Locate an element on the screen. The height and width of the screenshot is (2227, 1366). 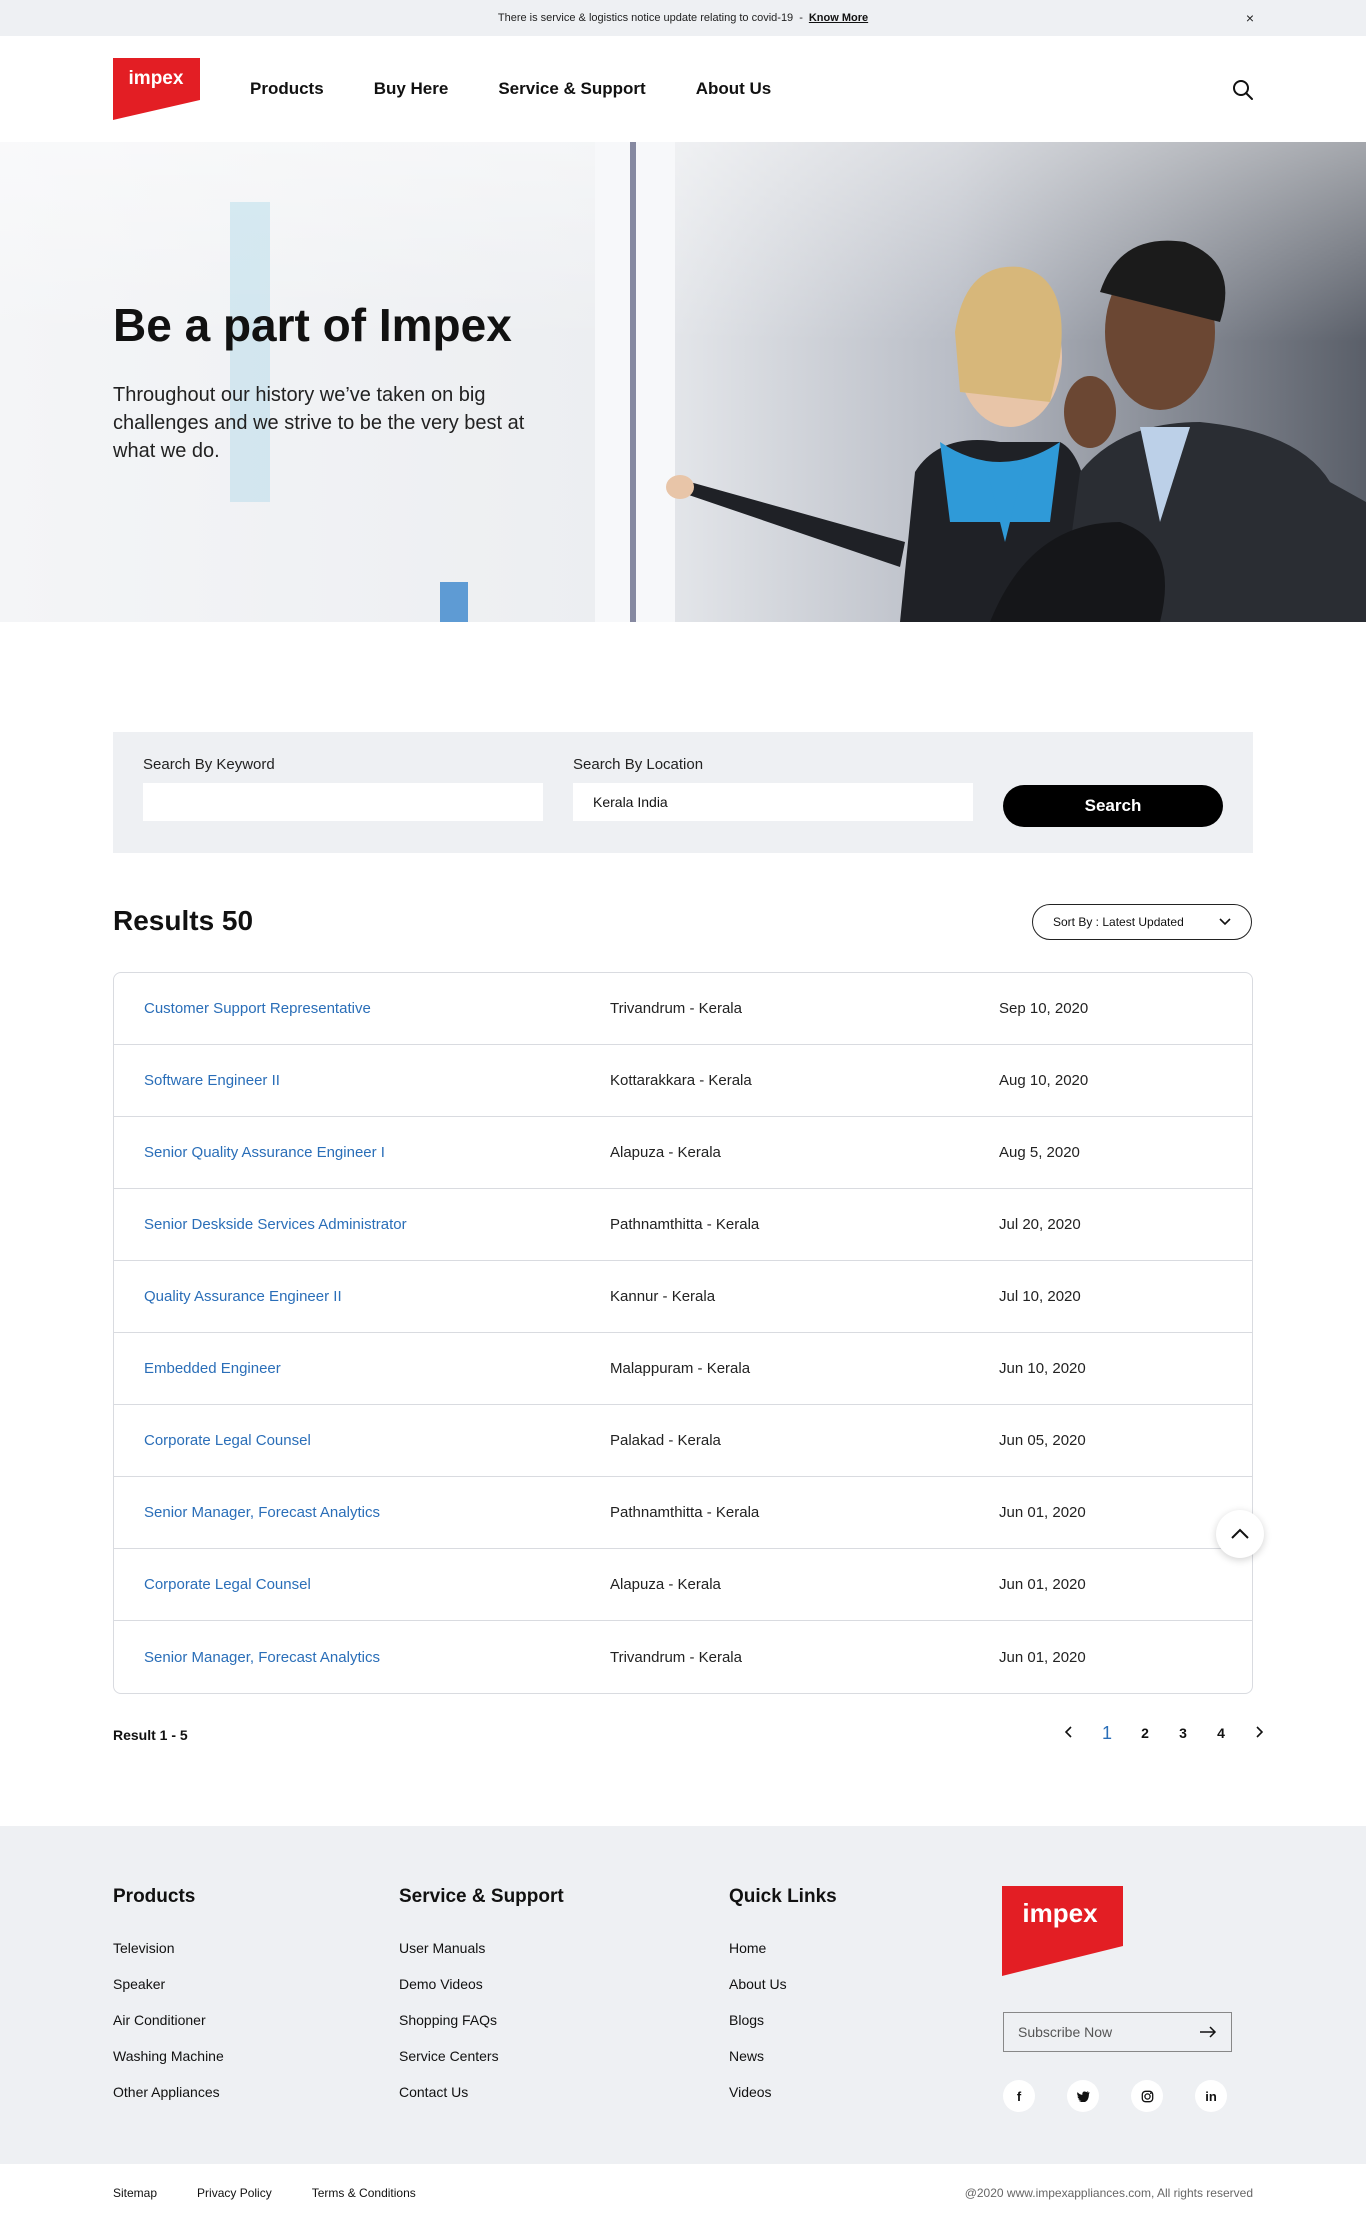
chevron-left-icon is located at coordinates (1068, 1732).